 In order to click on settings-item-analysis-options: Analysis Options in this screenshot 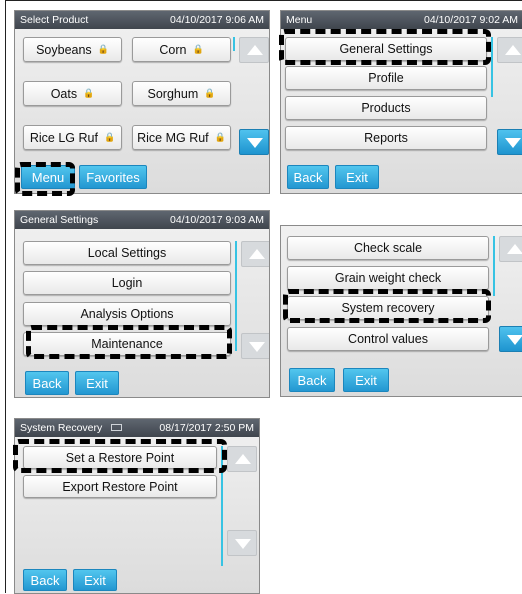, I will do `click(127, 314)`.